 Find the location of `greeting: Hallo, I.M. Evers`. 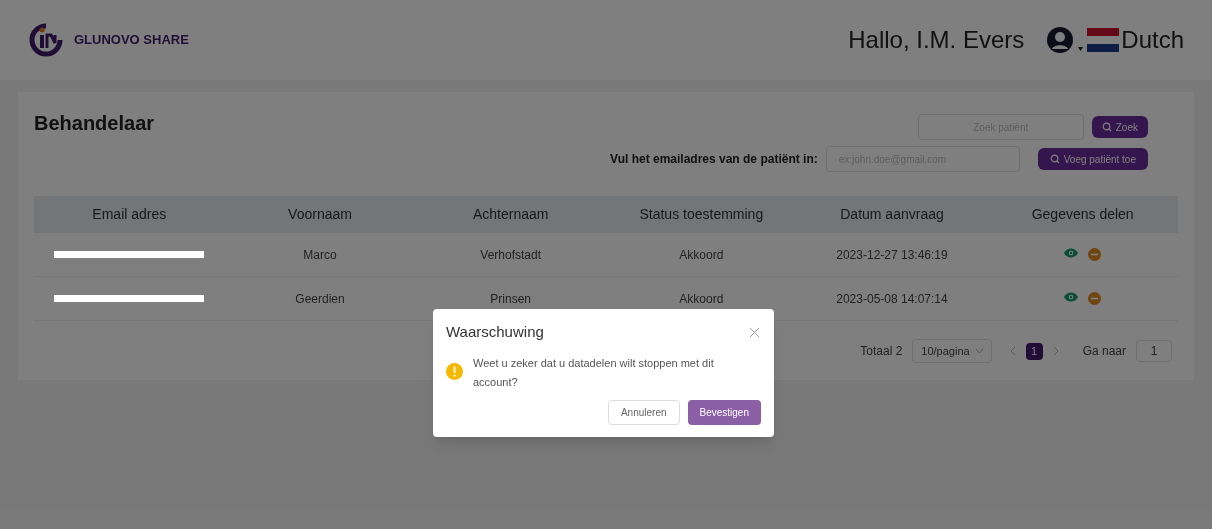

greeting: Hallo, I.M. Evers is located at coordinates (936, 40).